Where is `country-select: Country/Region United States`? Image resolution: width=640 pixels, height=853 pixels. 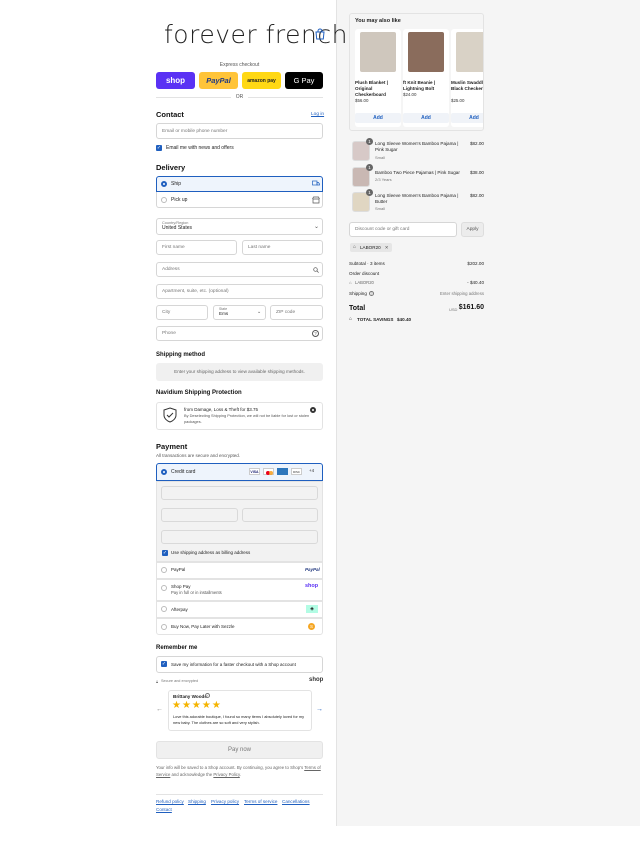
country-select: Country/Region United States is located at coordinates (239, 226).